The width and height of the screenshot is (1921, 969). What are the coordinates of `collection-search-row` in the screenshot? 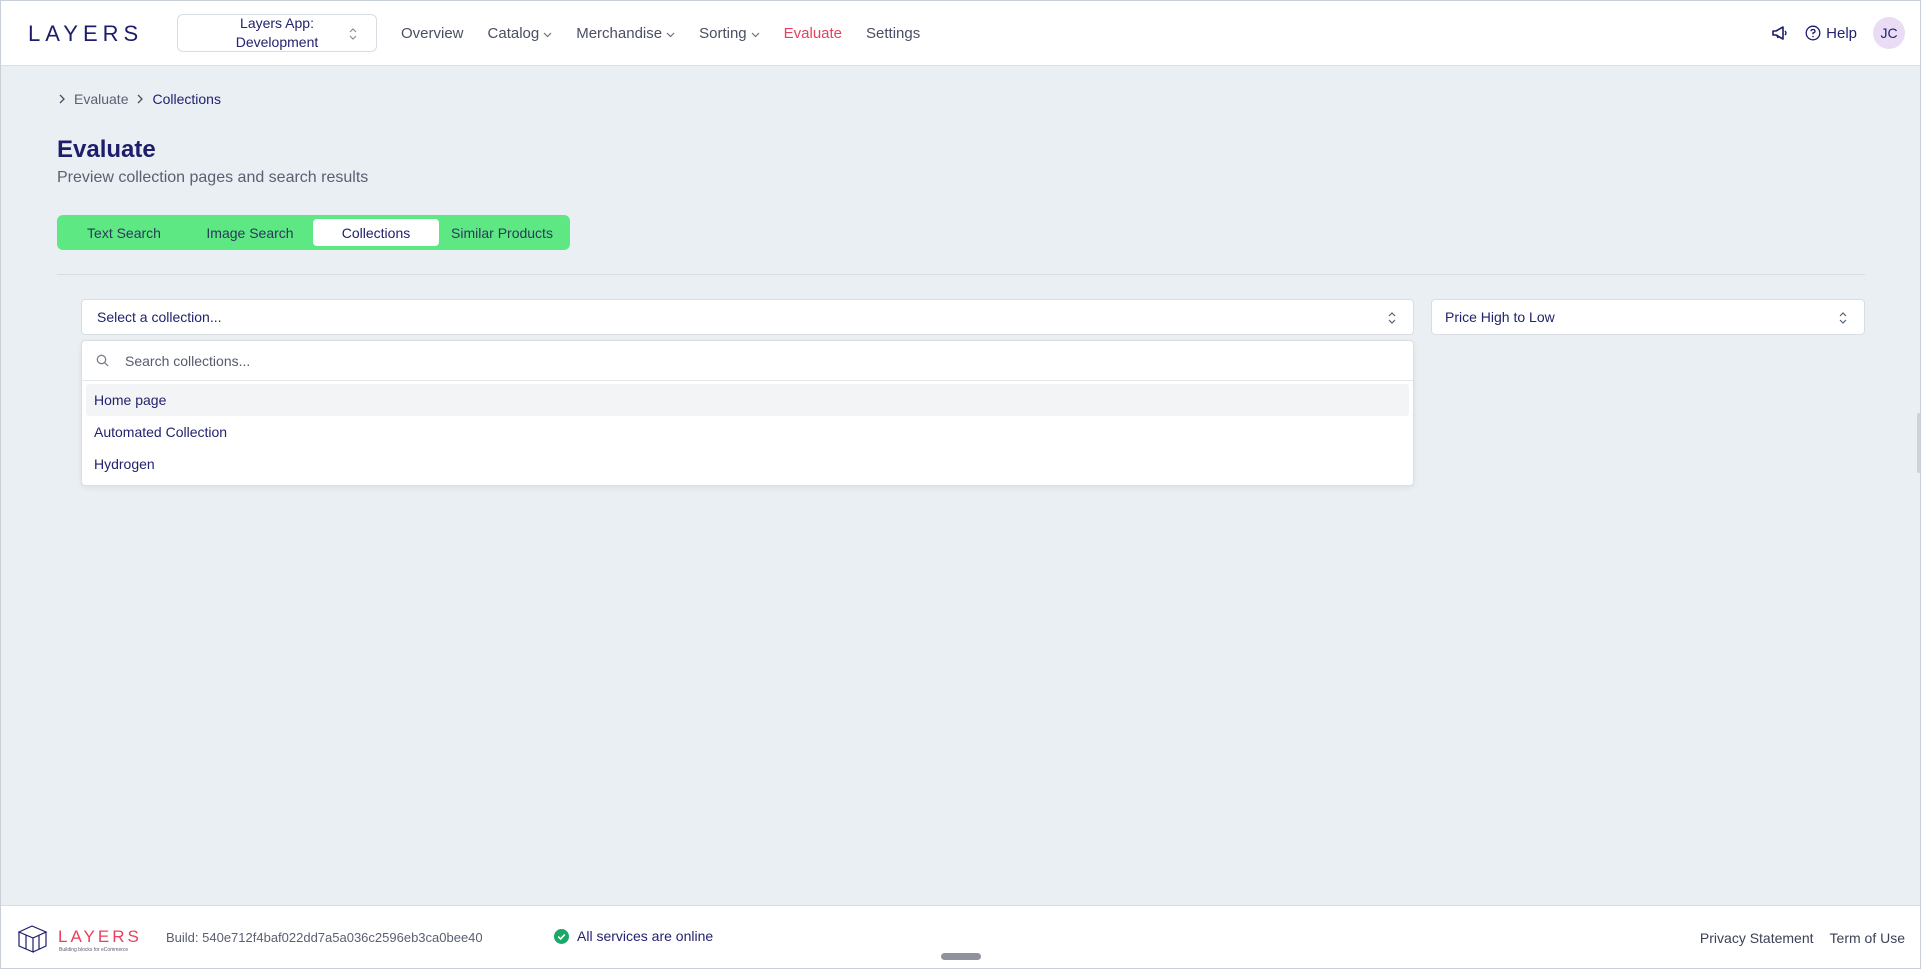 It's located at (747, 361).